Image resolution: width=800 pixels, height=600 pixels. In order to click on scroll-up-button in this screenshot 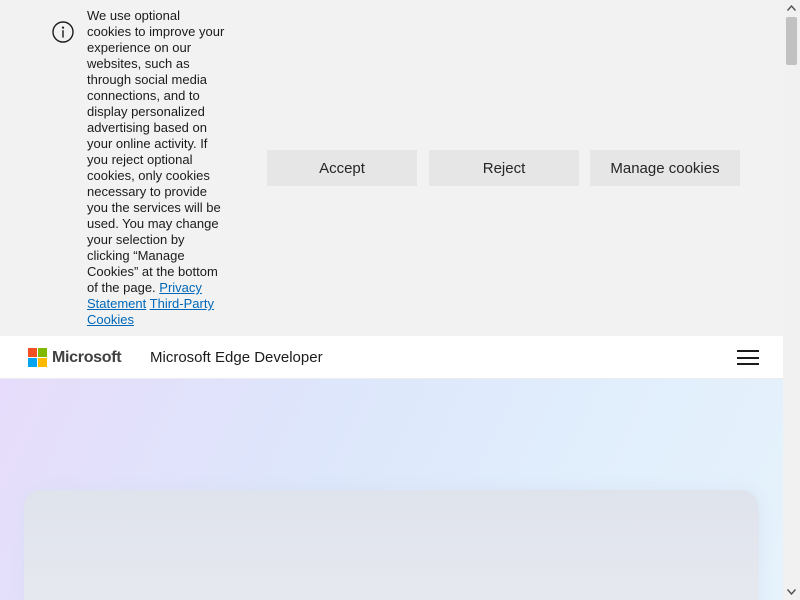, I will do `click(791, 8)`.